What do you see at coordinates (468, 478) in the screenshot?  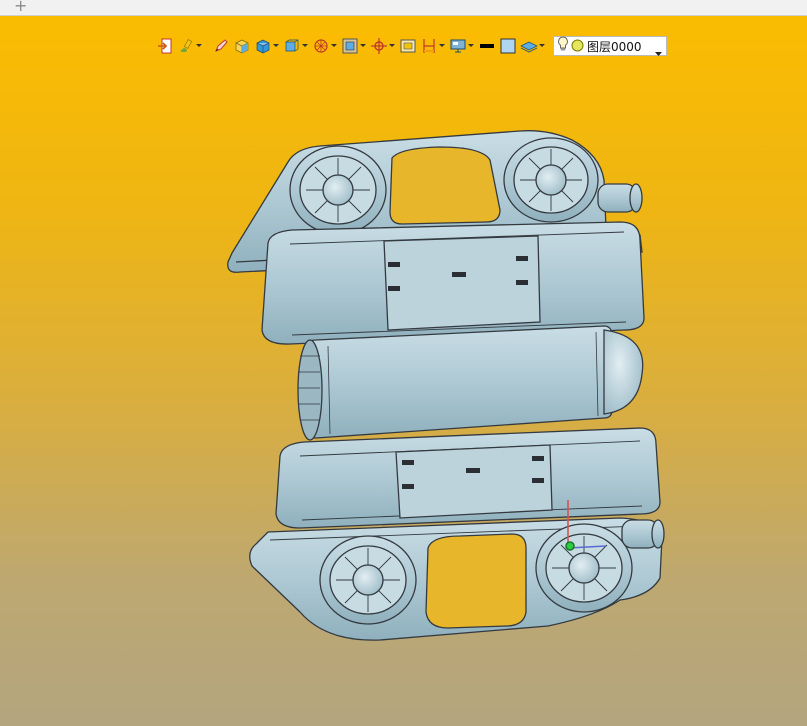 I see `lower-tank` at bounding box center [468, 478].